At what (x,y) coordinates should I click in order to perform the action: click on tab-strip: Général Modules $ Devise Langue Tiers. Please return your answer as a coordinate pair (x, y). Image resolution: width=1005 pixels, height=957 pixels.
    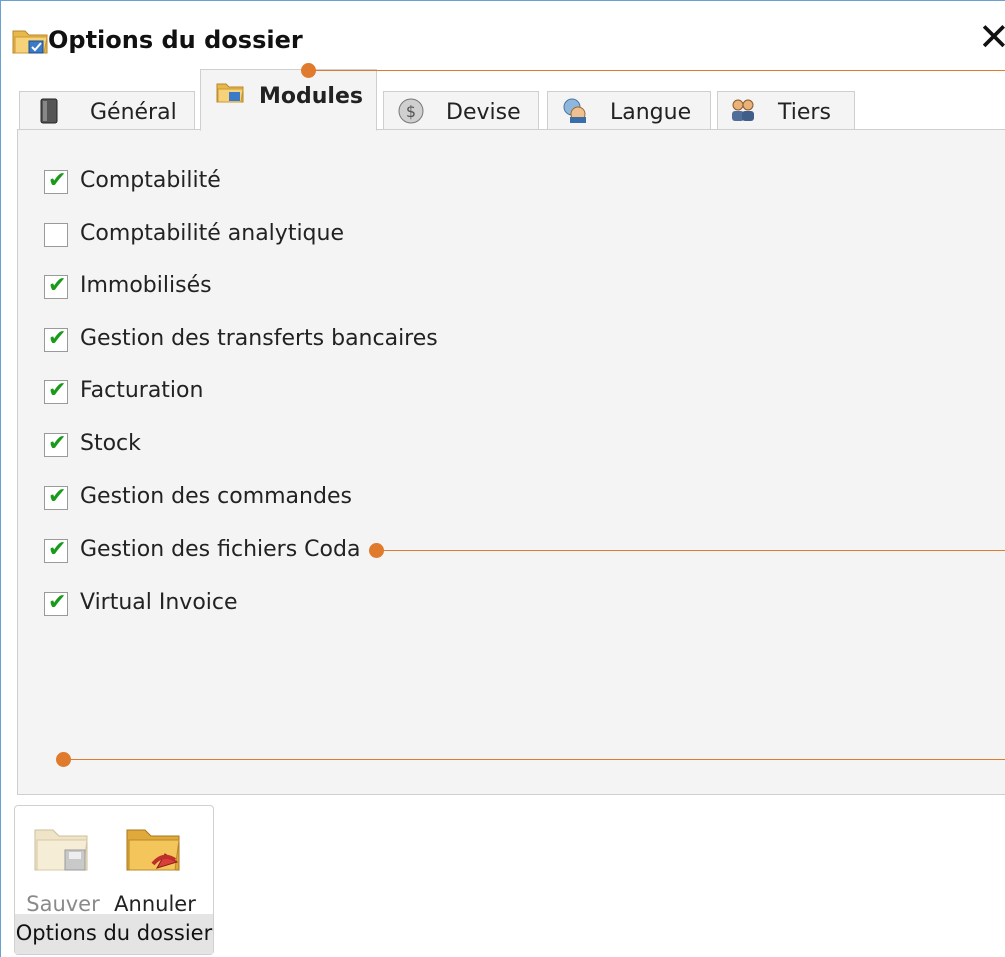
    Looking at the image, I should click on (503, 99).